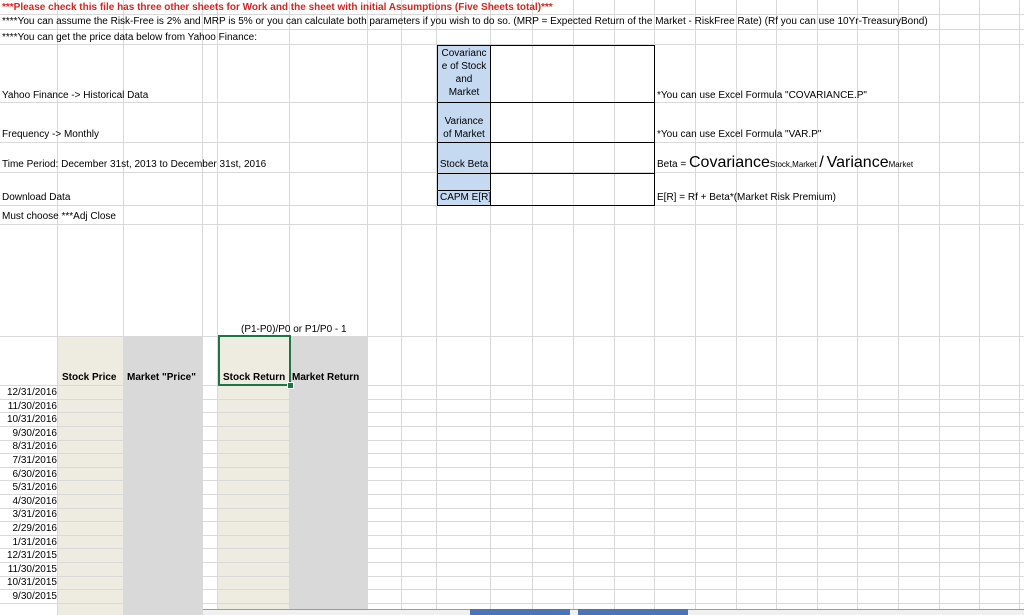 The width and height of the screenshot is (1024, 615). I want to click on date-cell: 9/30/2015, so click(35, 596).